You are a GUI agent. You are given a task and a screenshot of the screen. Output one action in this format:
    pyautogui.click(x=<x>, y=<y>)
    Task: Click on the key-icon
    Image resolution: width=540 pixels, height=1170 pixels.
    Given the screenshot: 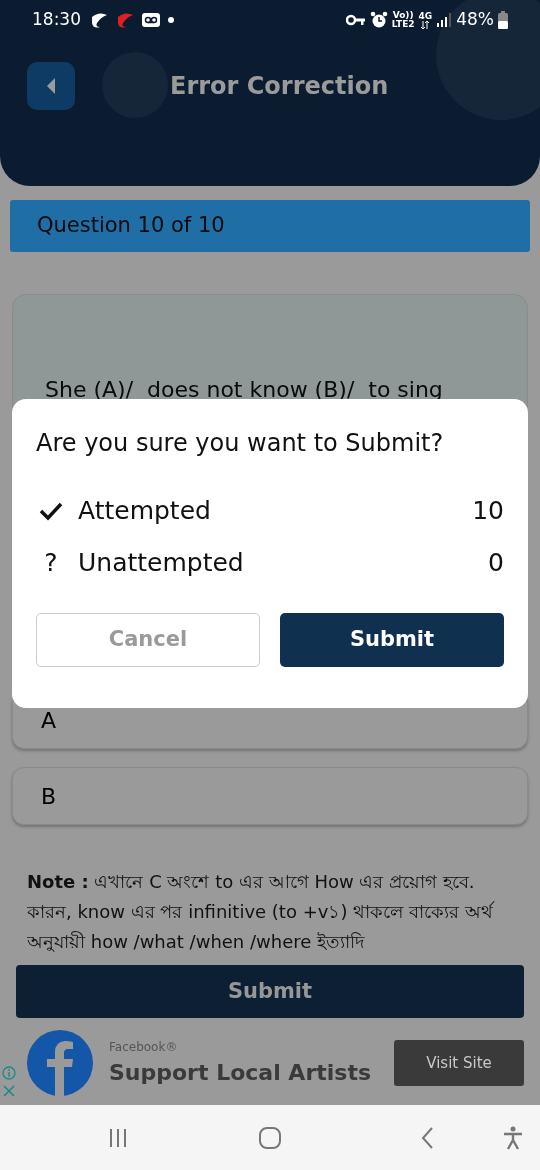 What is the action you would take?
    pyautogui.click(x=355, y=20)
    